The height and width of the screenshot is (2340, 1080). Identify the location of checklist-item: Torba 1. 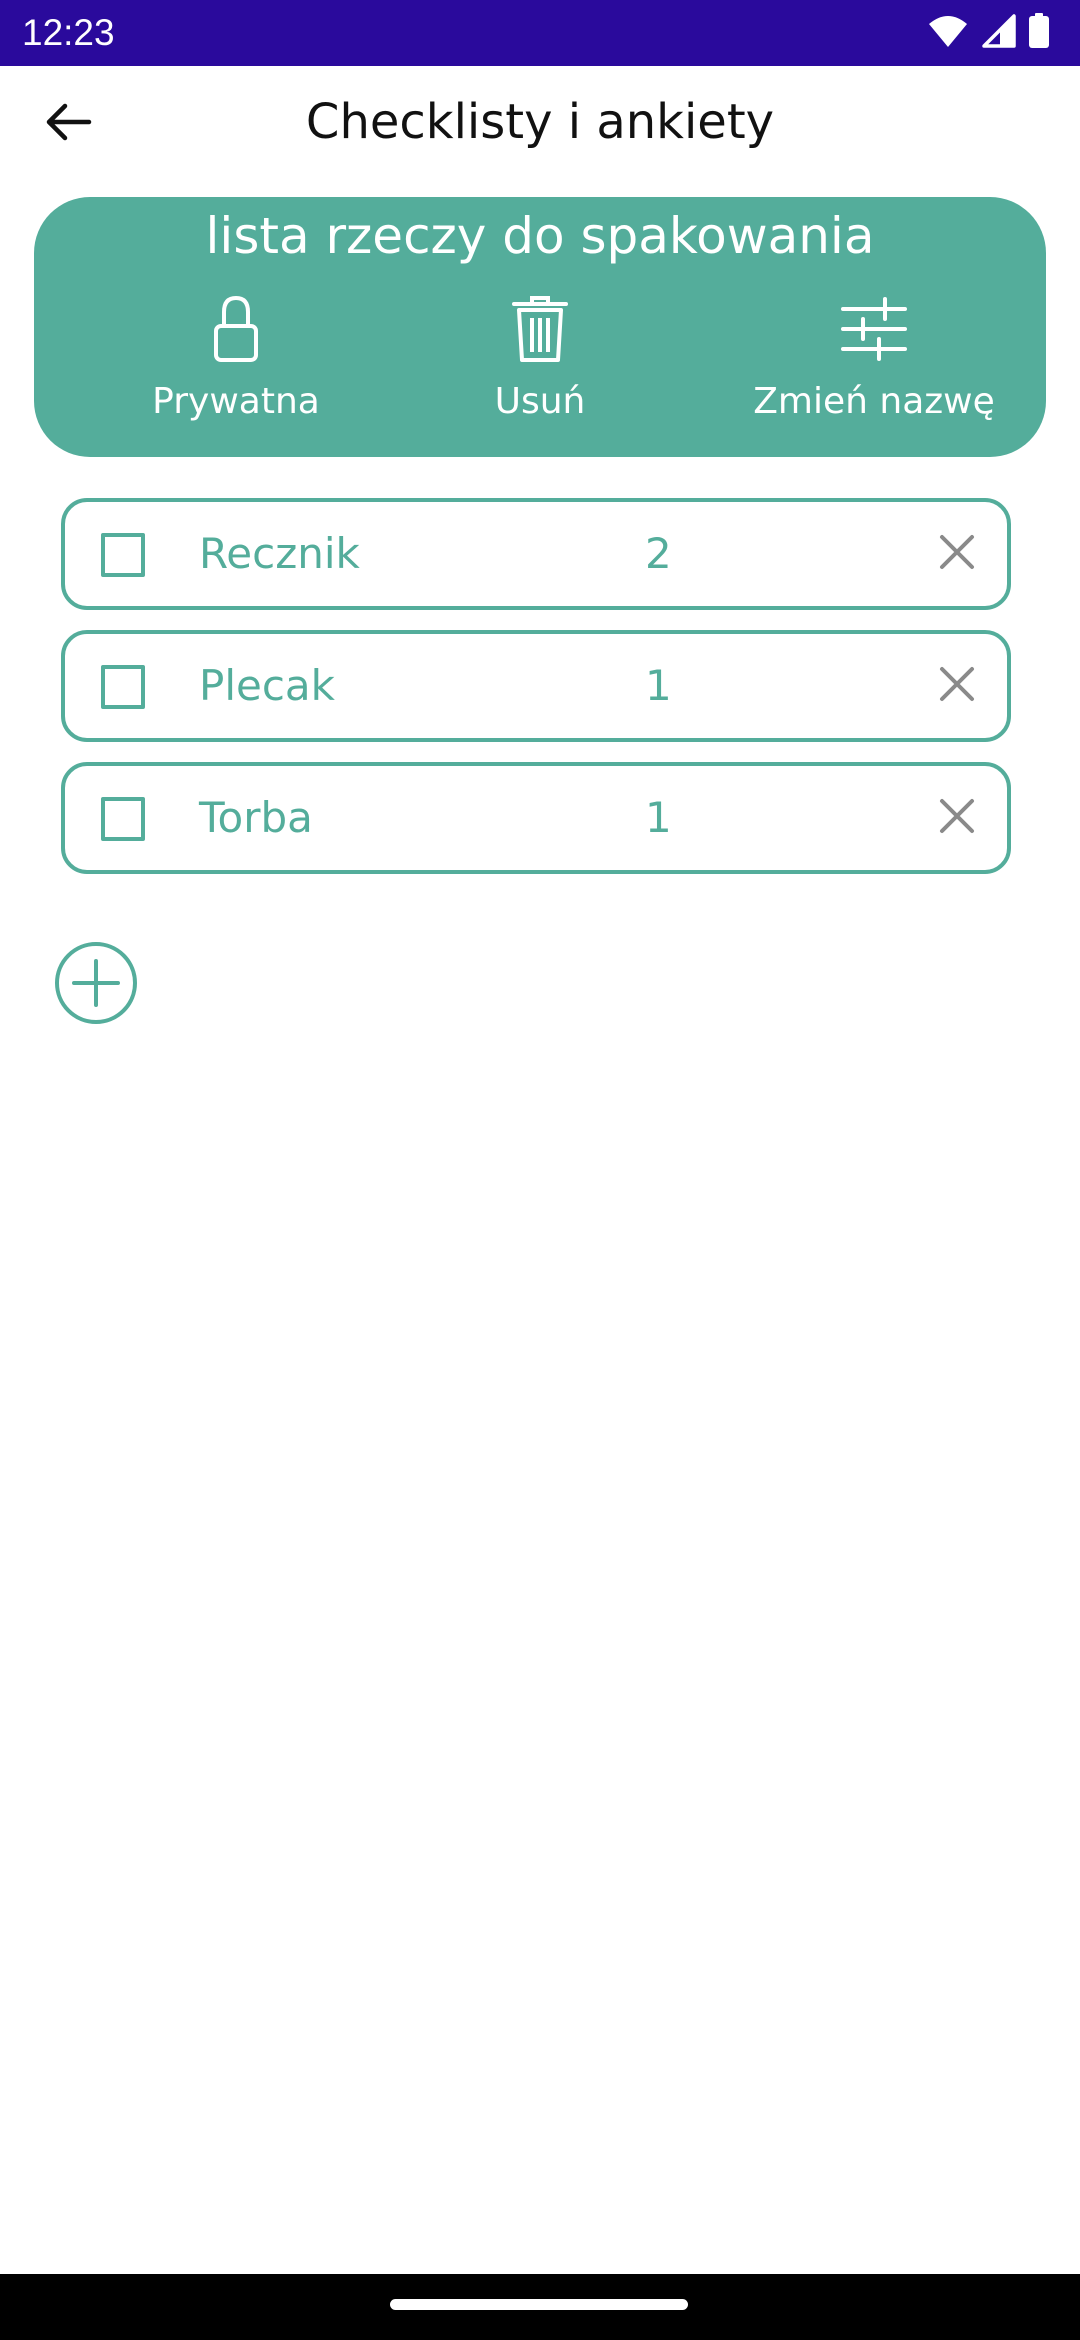
(536, 818).